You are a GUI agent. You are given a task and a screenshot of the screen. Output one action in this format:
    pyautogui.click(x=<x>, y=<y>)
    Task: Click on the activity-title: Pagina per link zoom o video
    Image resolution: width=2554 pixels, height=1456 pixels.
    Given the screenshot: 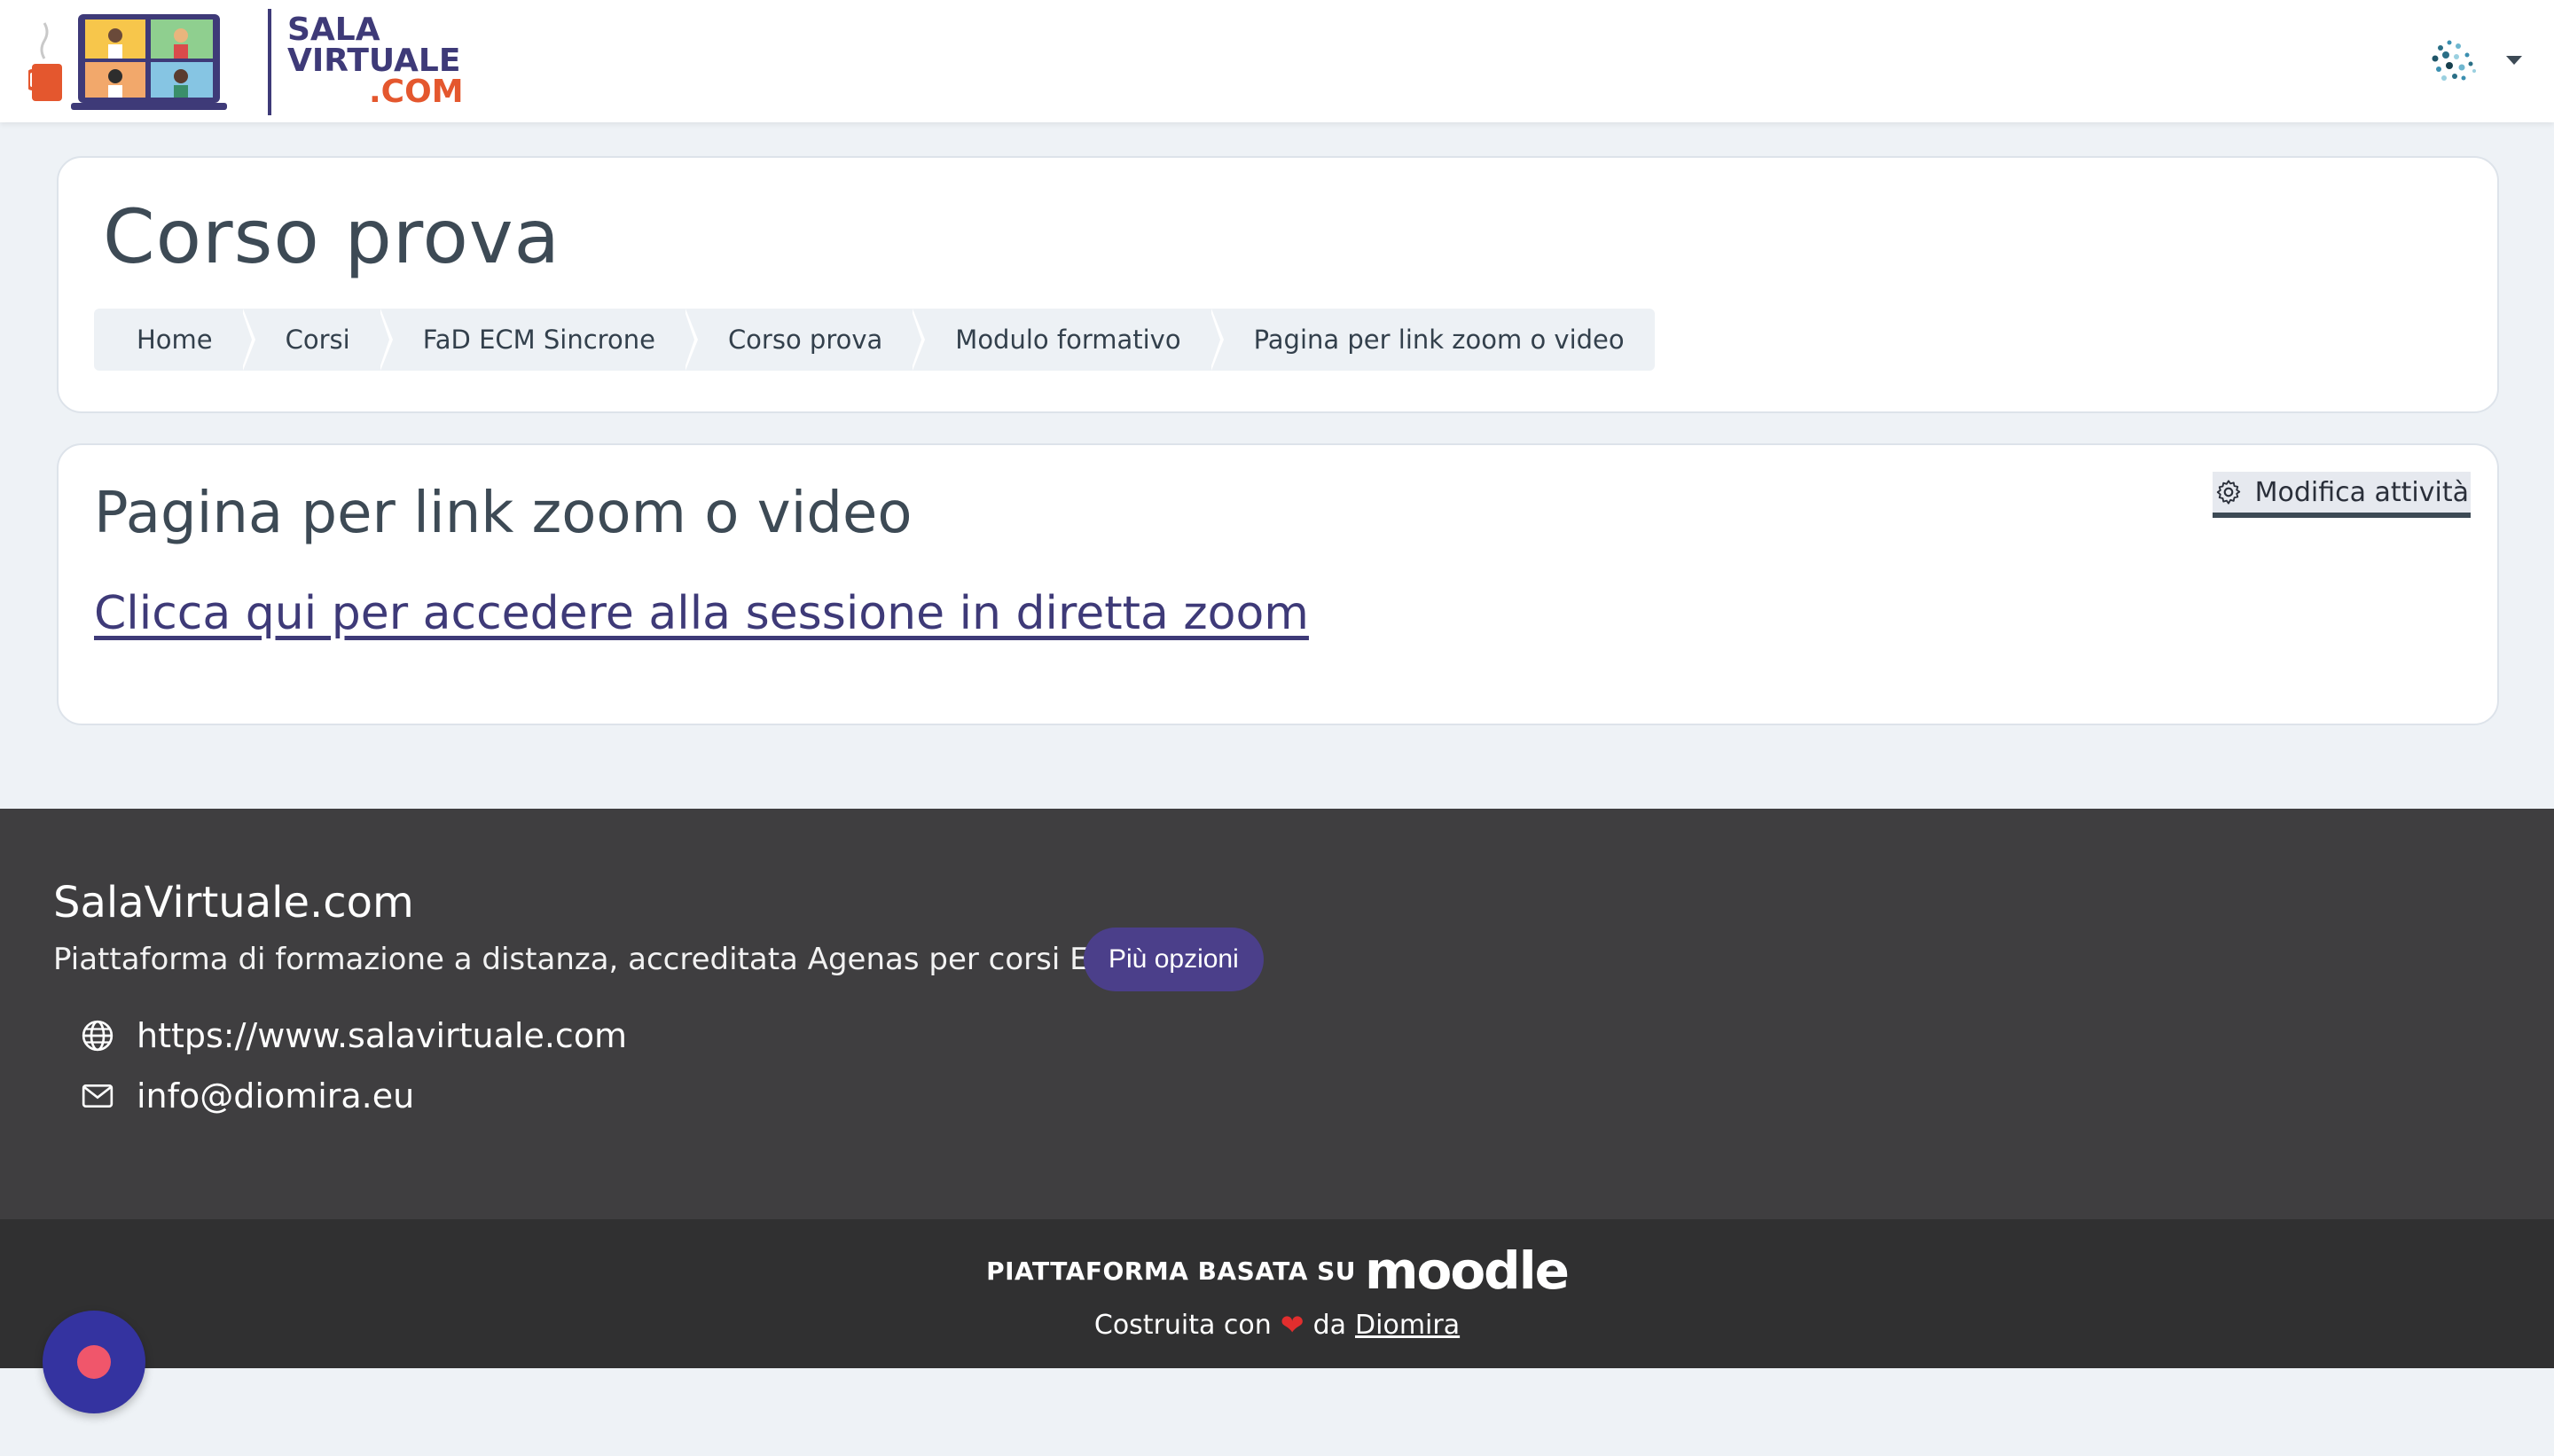 What is the action you would take?
    pyautogui.click(x=503, y=513)
    